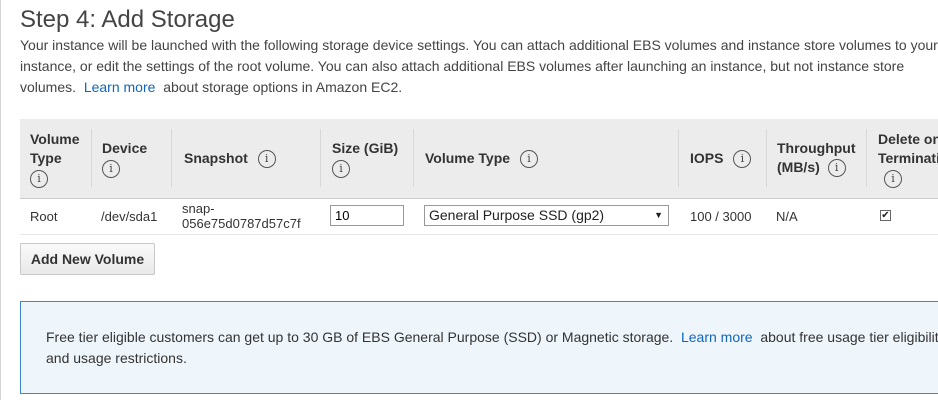  I want to click on column-header-iops: IOPS i, so click(721, 159).